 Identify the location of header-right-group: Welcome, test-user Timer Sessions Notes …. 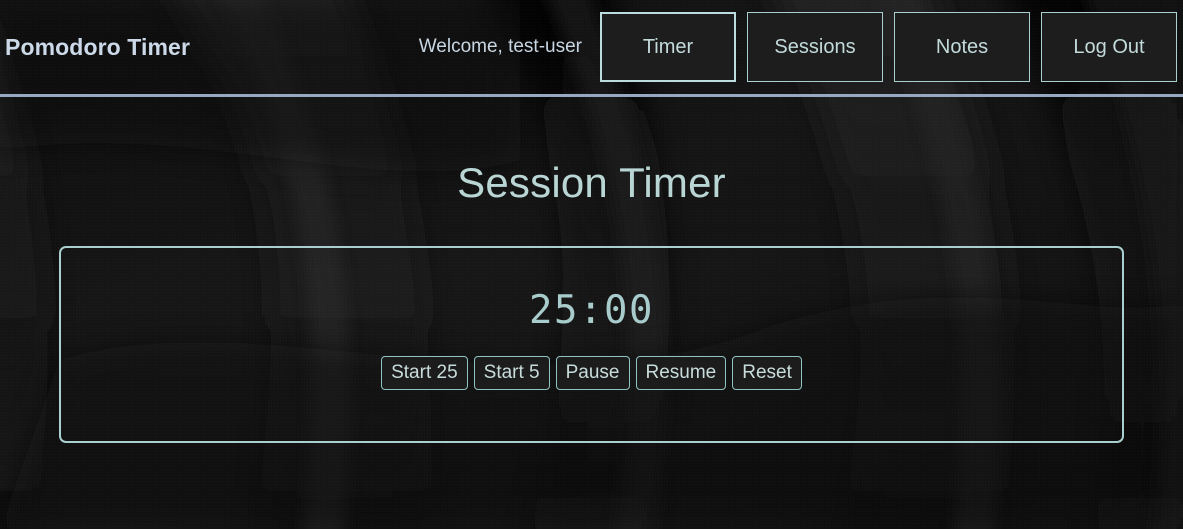
(798, 47).